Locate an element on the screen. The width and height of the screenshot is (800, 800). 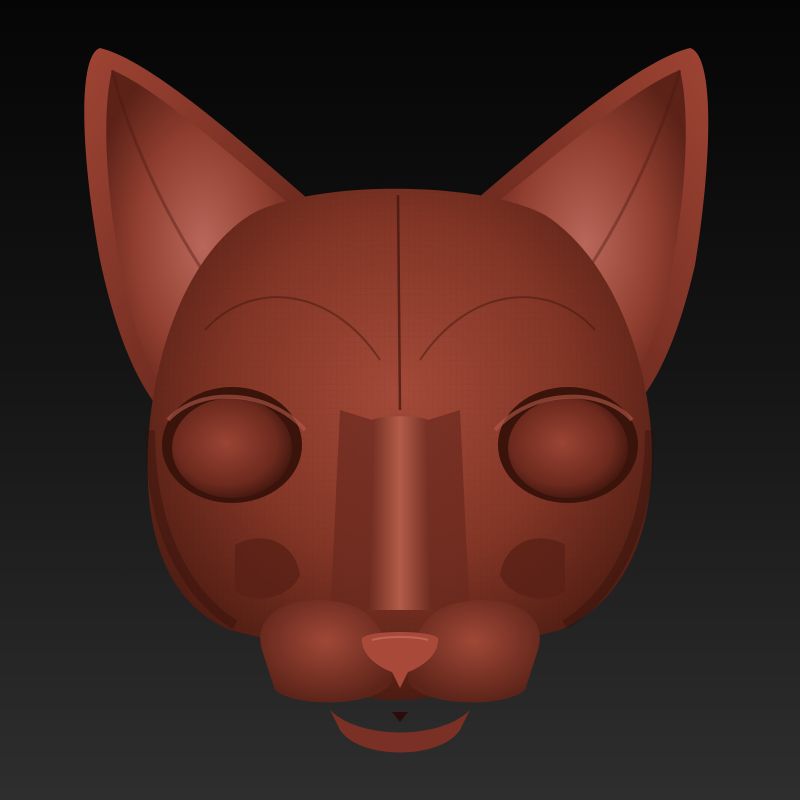
nose-bridge is located at coordinates (400, 515).